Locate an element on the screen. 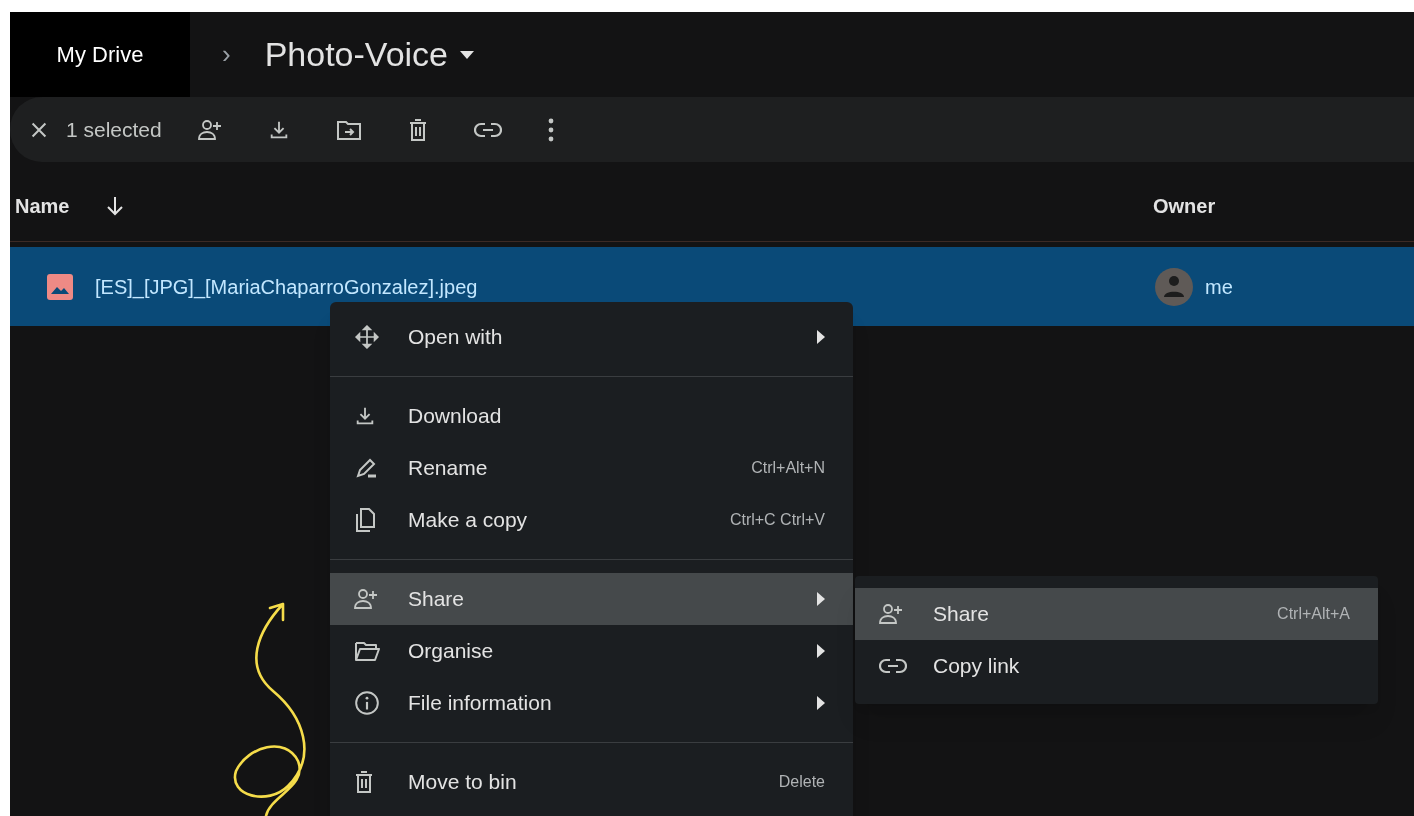 This screenshot has height=816, width=1414. folder-title: Photo-Voice is located at coordinates (369, 54).